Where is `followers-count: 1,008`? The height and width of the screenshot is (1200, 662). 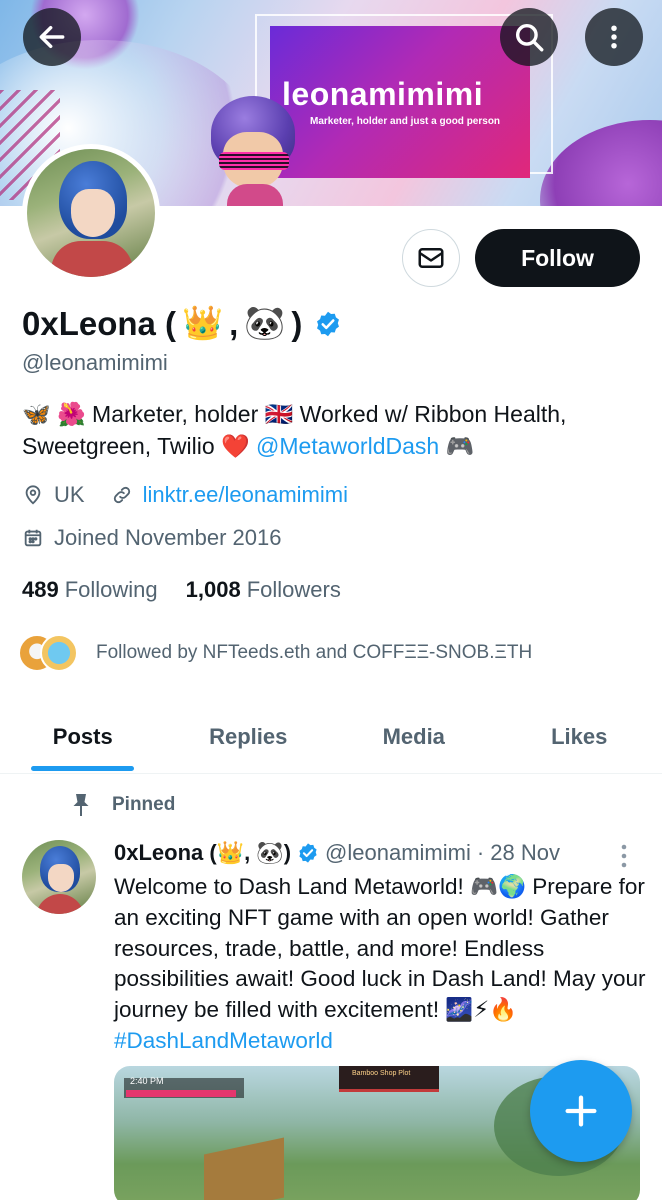 followers-count: 1,008 is located at coordinates (213, 589).